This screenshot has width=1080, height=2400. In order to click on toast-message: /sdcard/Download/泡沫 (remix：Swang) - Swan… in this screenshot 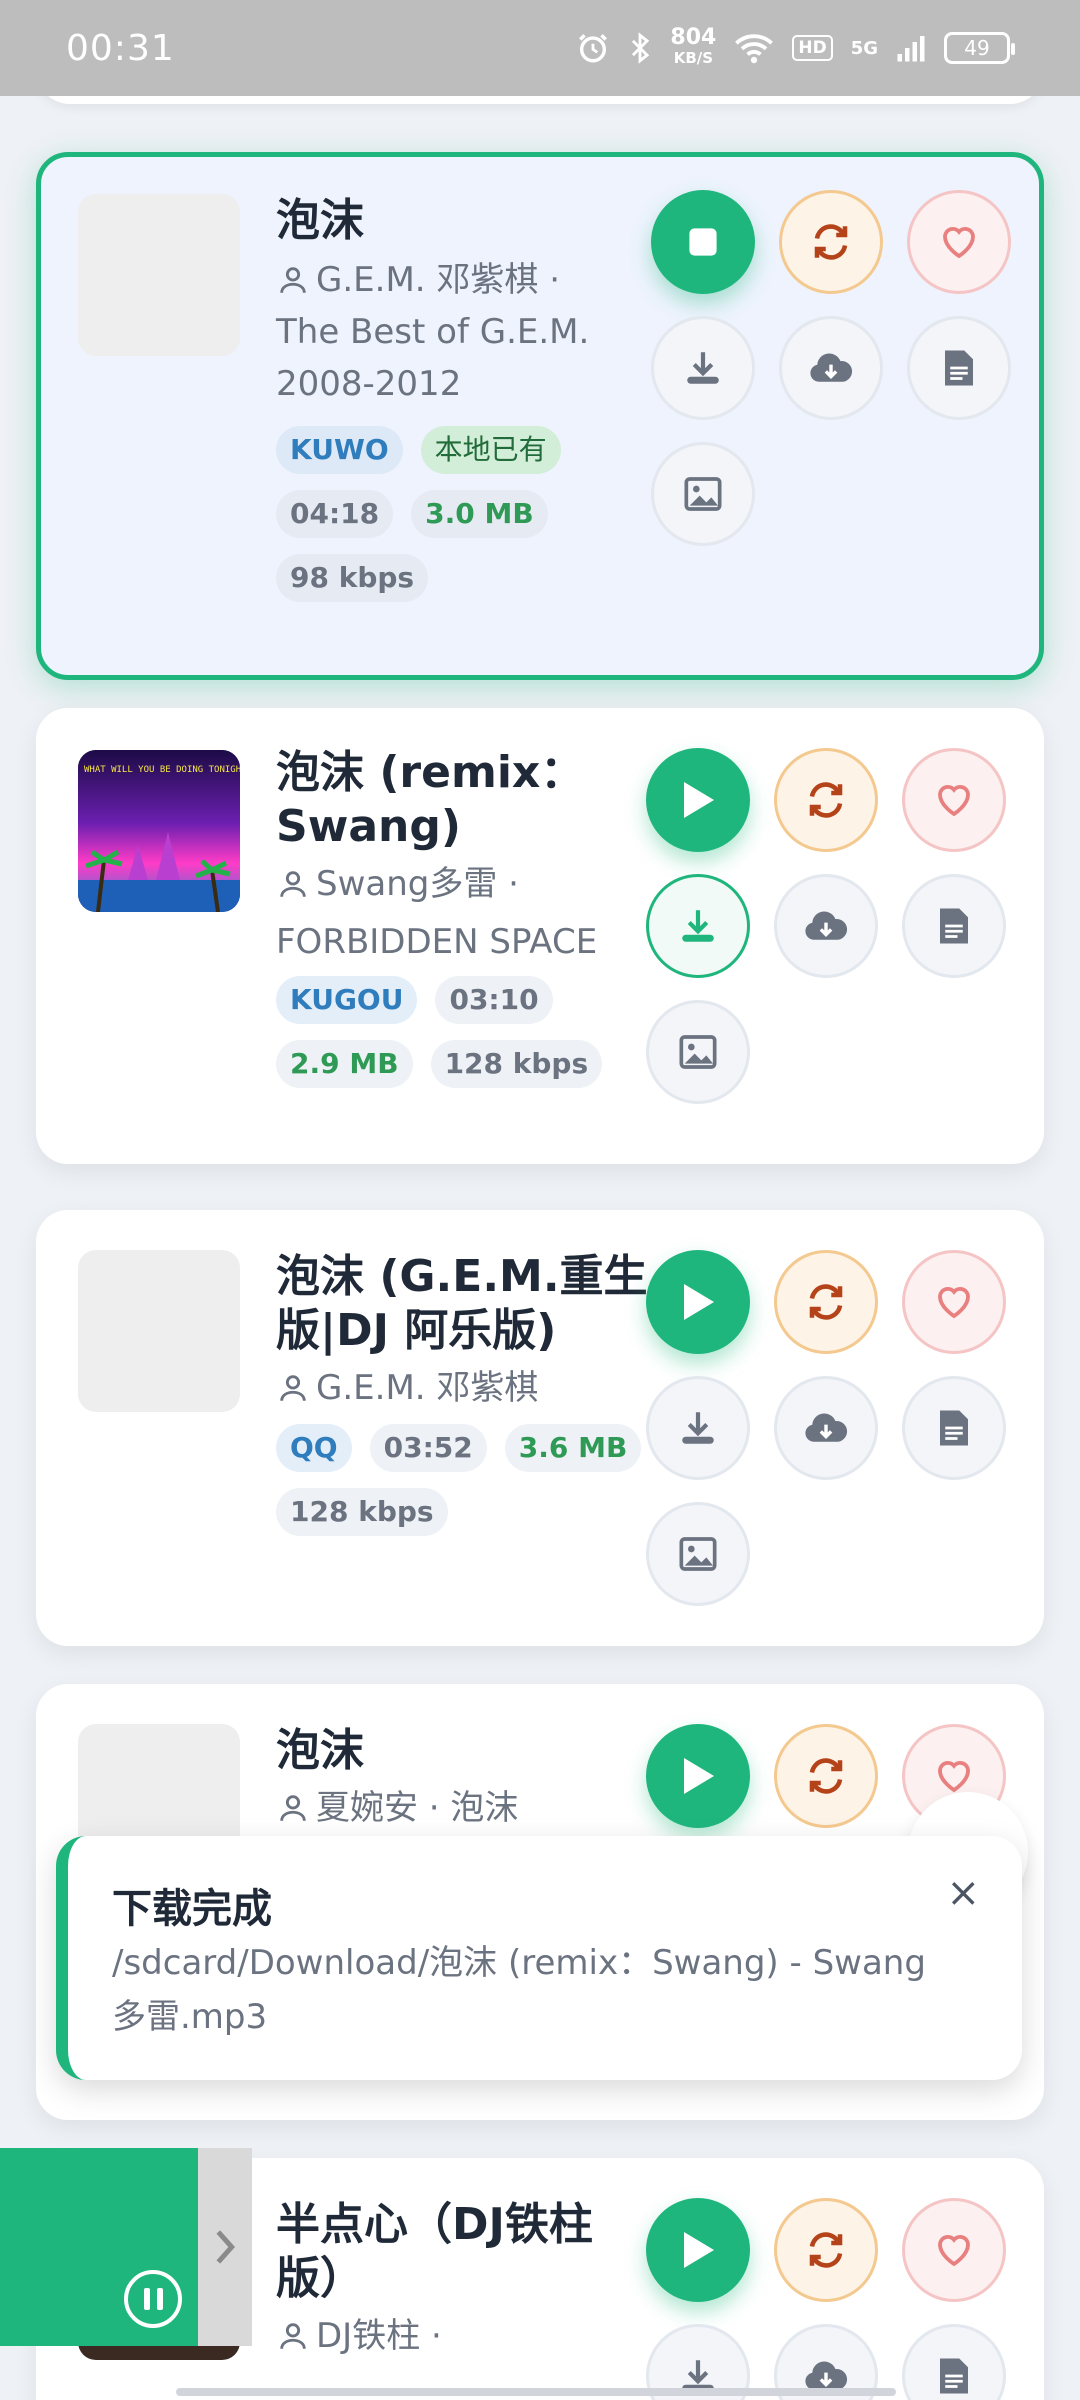, I will do `click(519, 1990)`.